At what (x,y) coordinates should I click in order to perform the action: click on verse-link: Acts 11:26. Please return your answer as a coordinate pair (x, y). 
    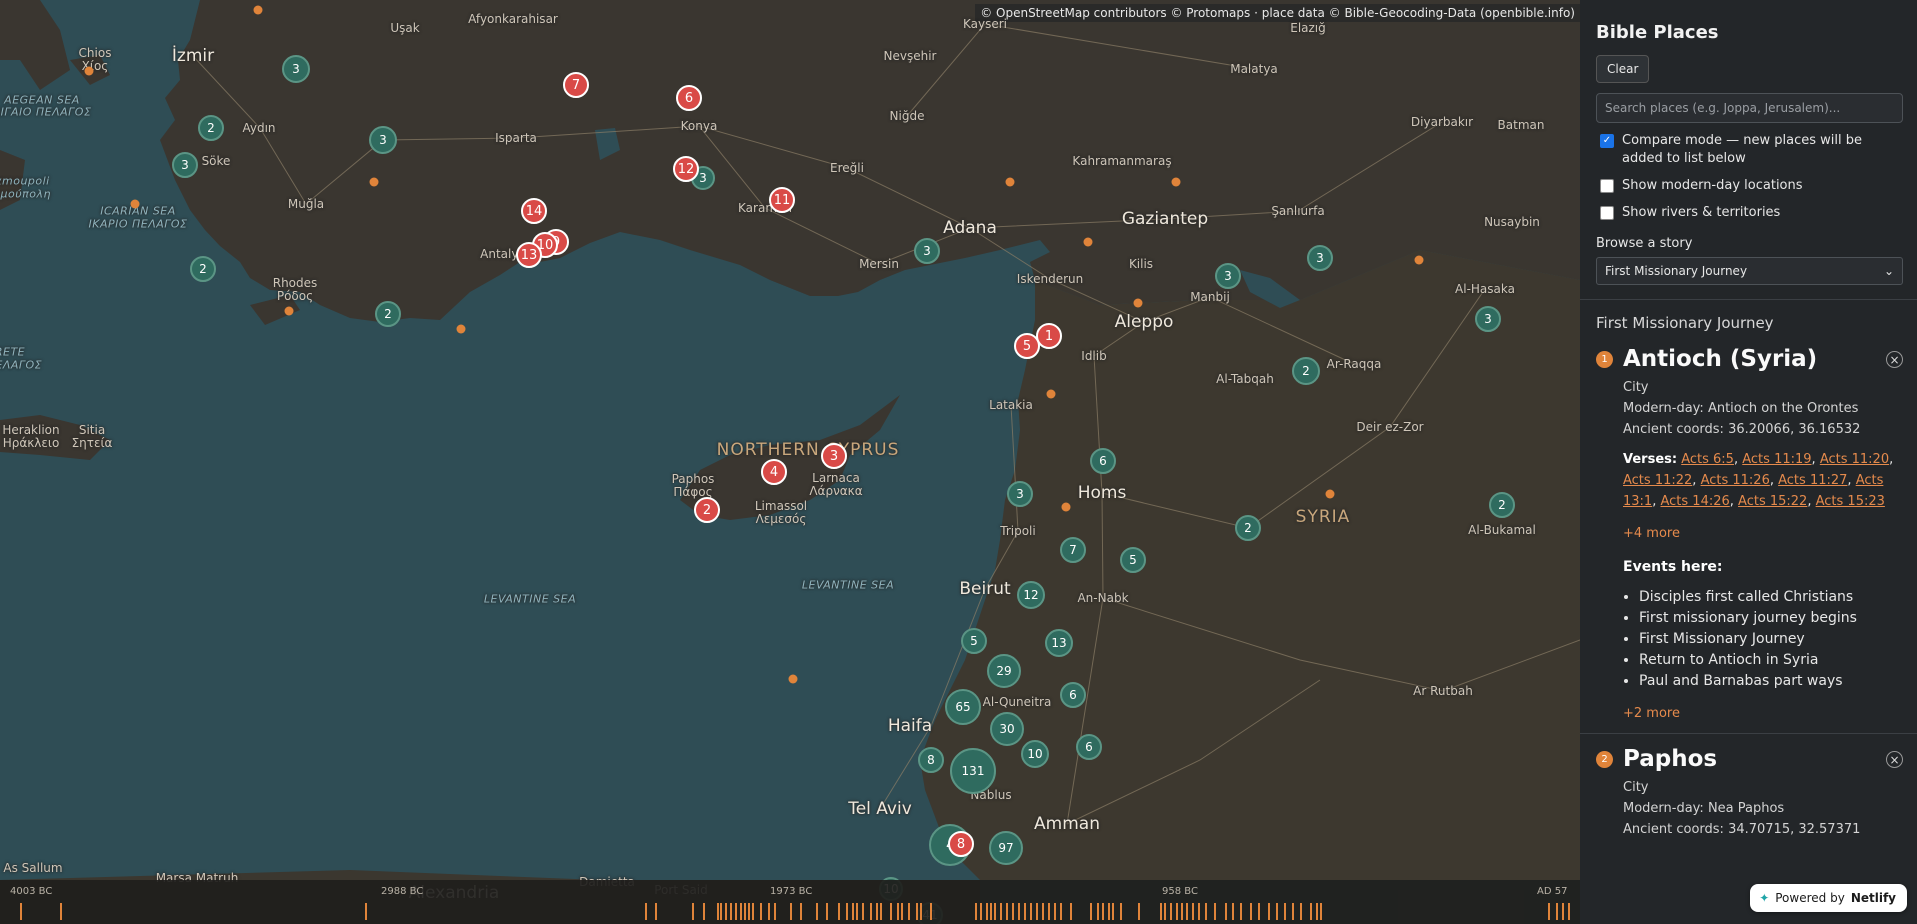
    Looking at the image, I should click on (1735, 480).